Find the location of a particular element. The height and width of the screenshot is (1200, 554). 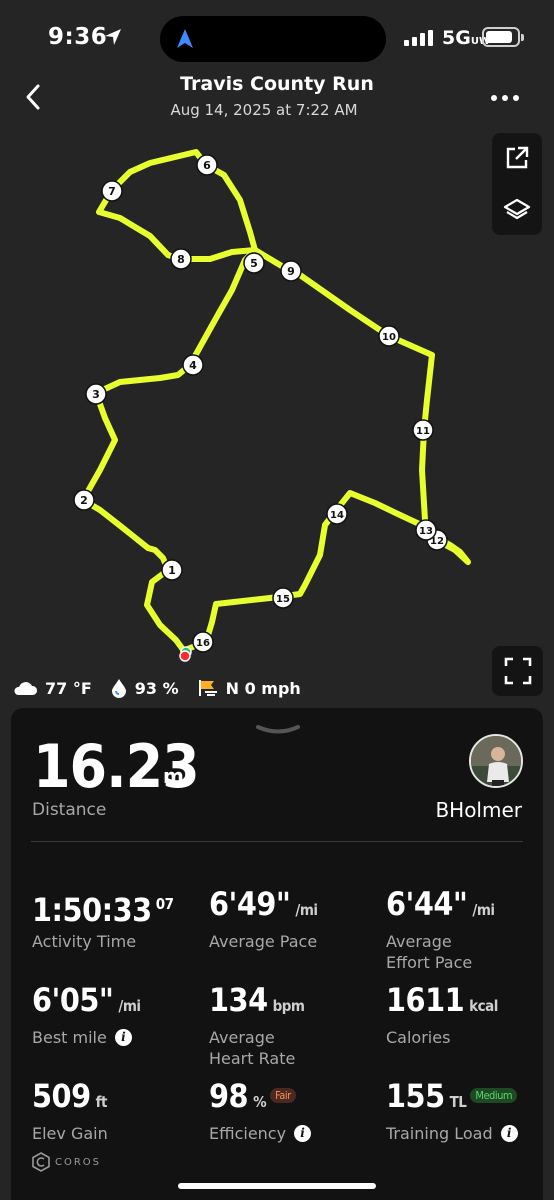

cellular-signal-icon is located at coordinates (418, 38).